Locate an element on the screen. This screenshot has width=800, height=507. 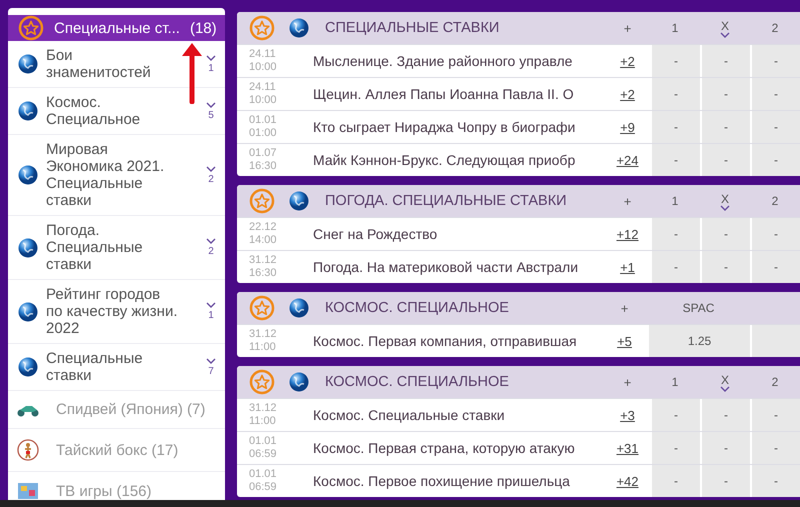
subcategory-label: Рейтинг городов по качеству жизни. 2022 is located at coordinates (112, 311).